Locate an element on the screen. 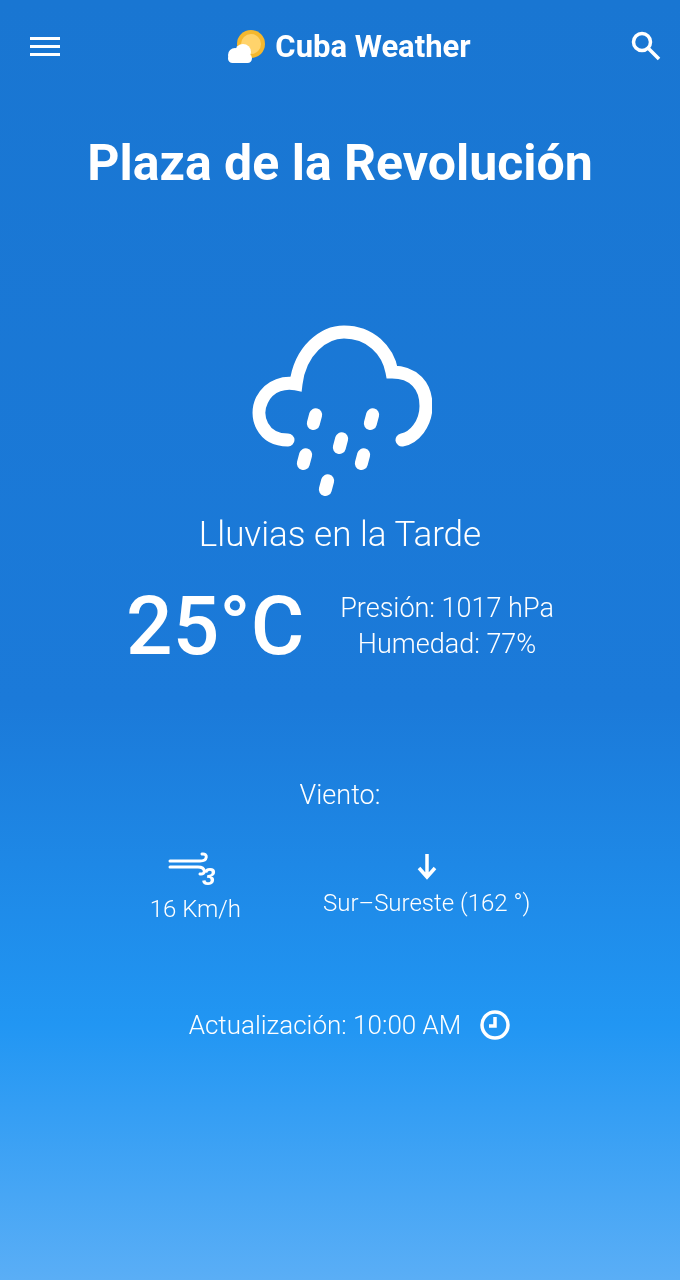  wind-speed: 16 Km/h is located at coordinates (195, 909).